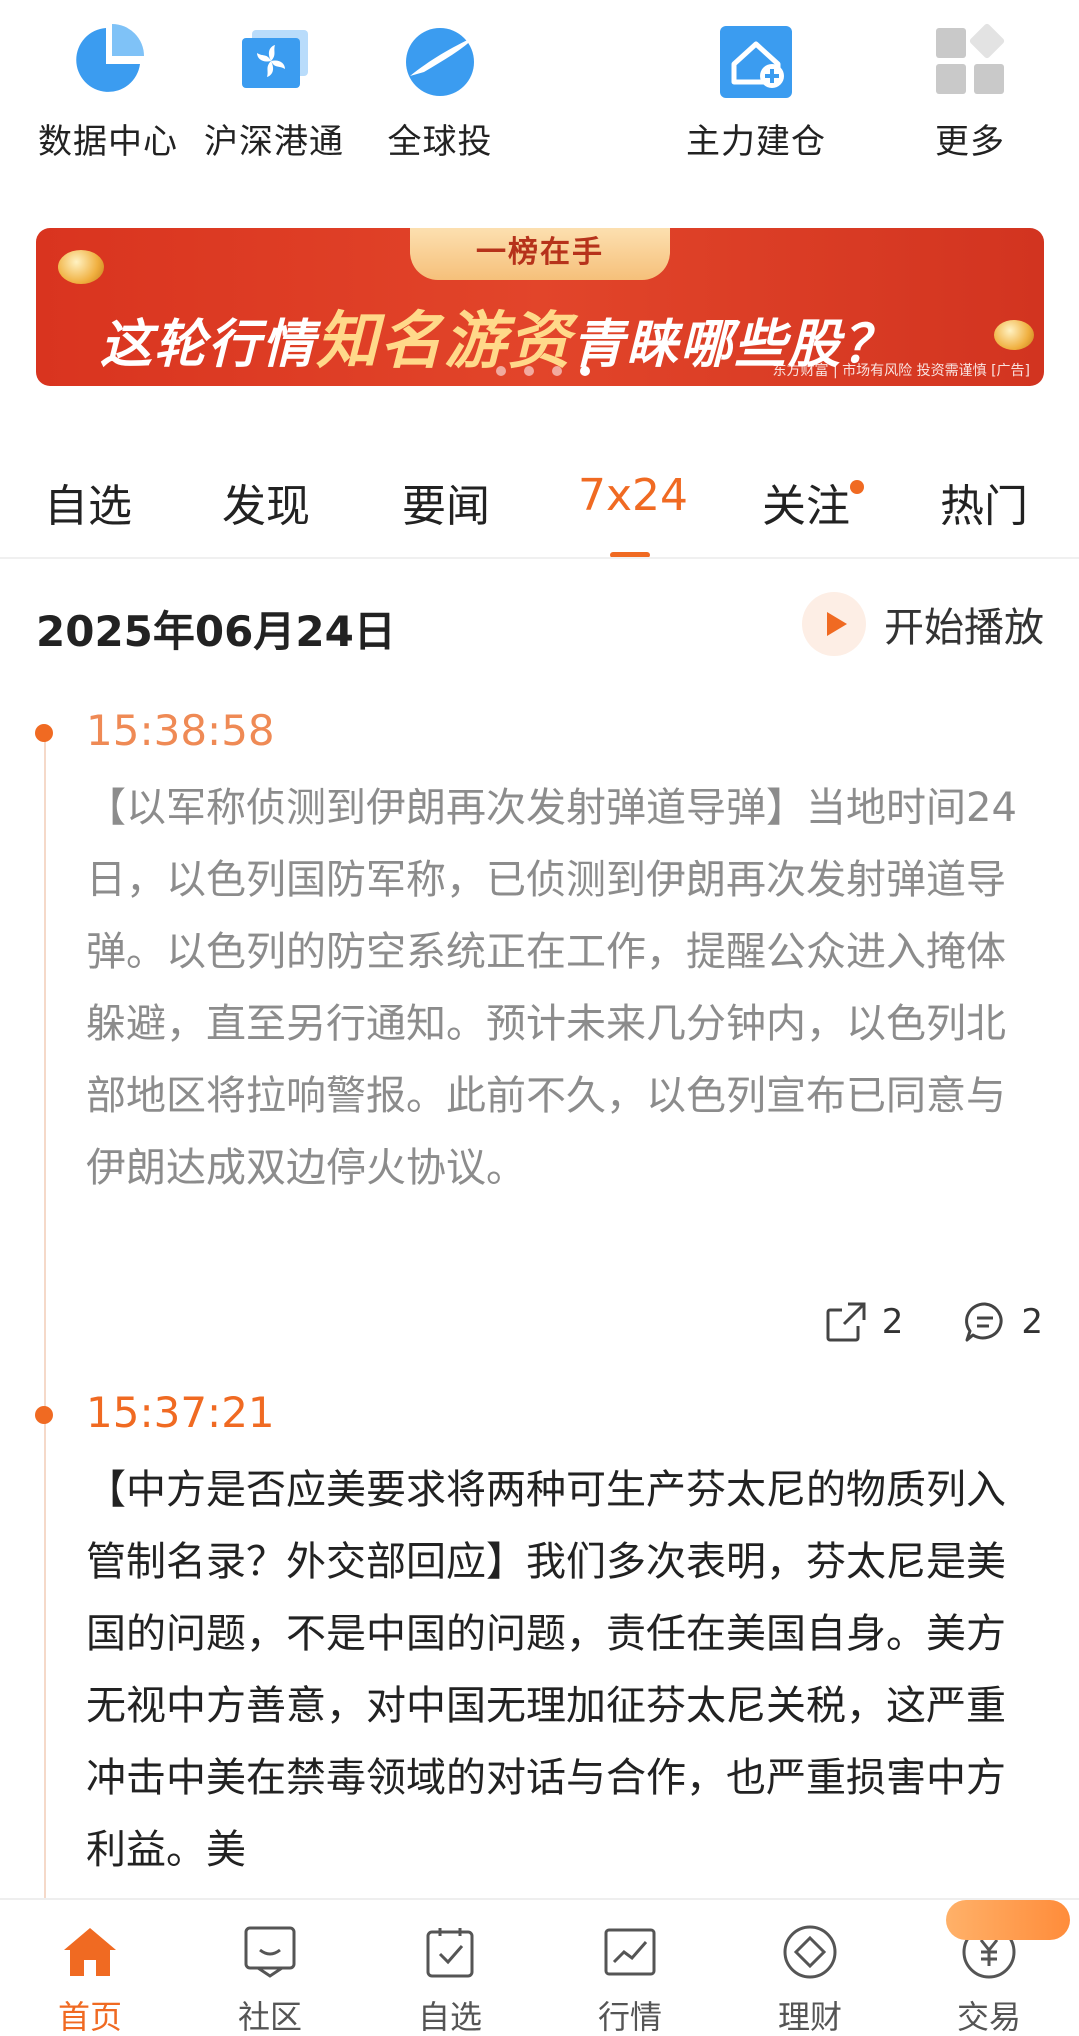 The height and width of the screenshot is (2036, 1079). Describe the element at coordinates (756, 60) in the screenshot. I see `house-plus-icon` at that location.